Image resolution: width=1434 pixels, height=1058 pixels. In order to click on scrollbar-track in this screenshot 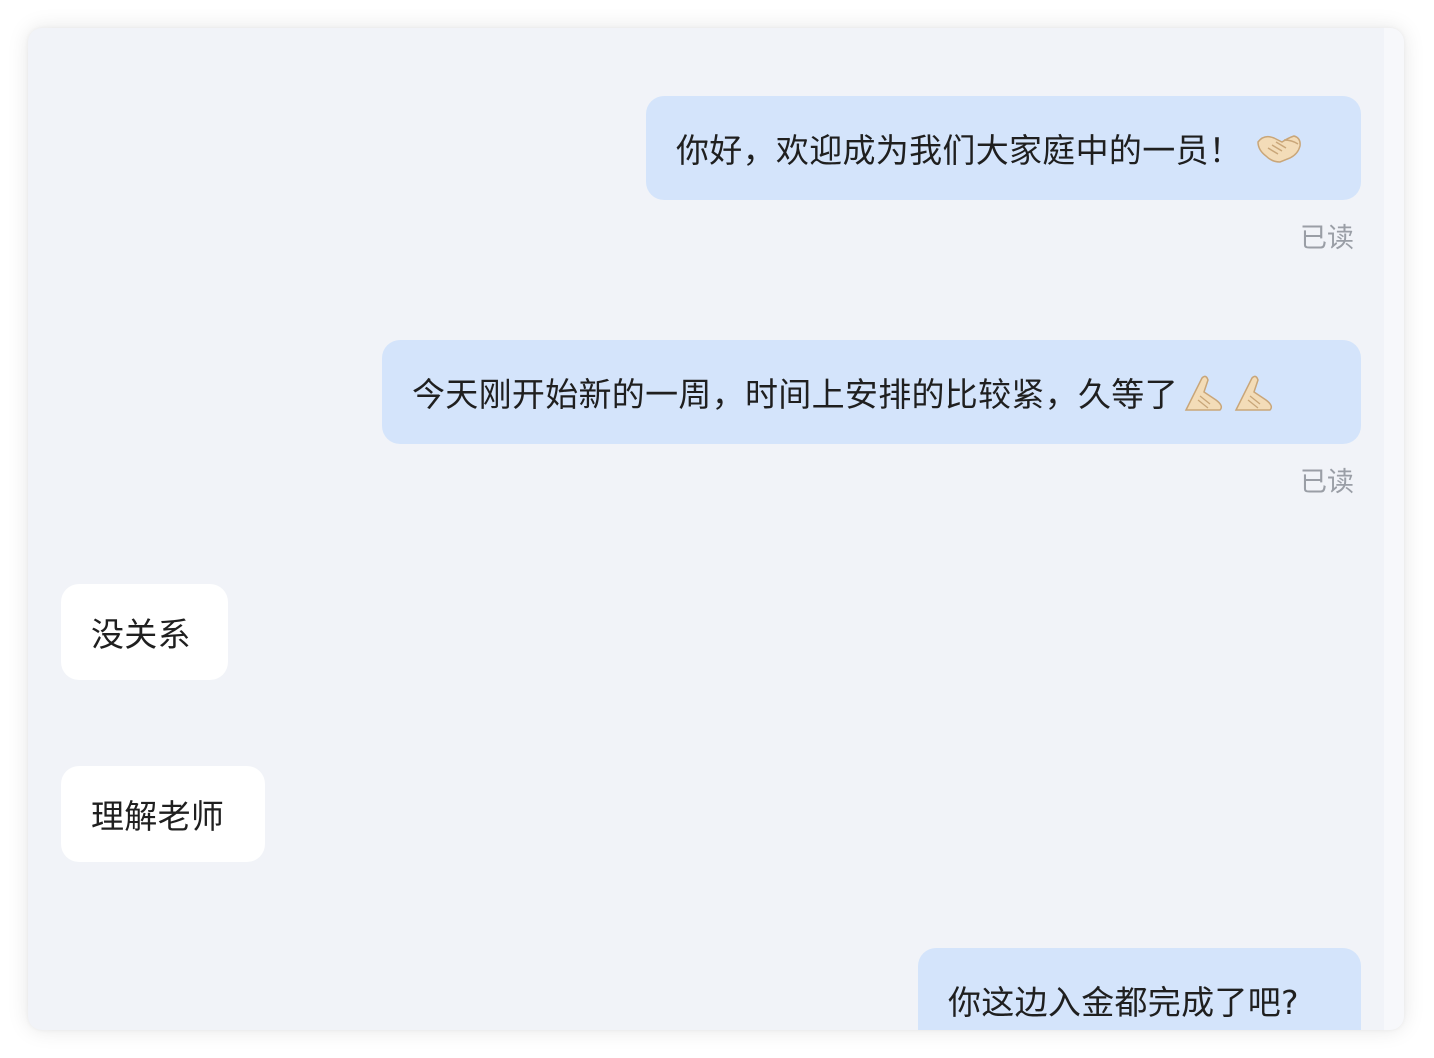, I will do `click(1394, 529)`.